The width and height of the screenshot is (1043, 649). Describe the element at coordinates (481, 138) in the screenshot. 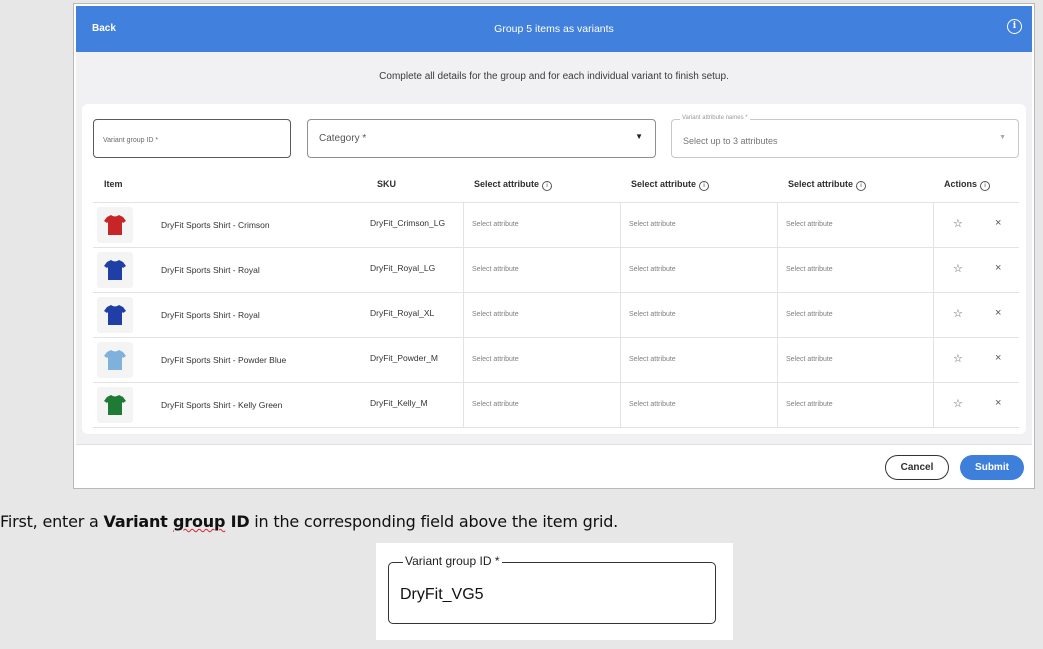

I see `category-select: Category * ▼` at that location.